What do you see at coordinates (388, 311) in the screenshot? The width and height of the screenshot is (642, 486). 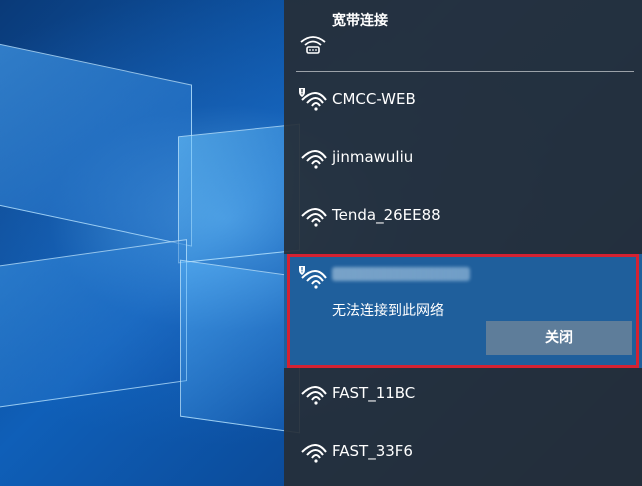 I see `connection-error-text: 无法连接到此网络` at bounding box center [388, 311].